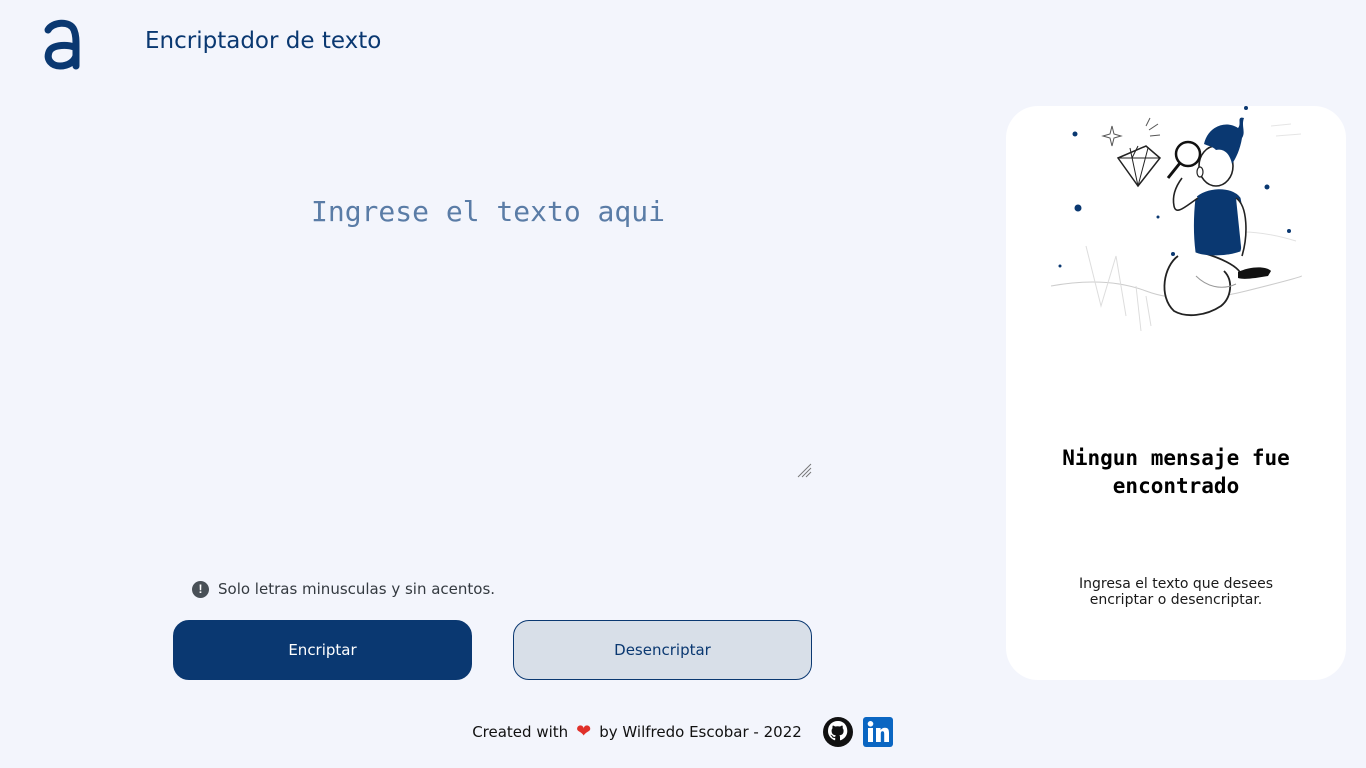  What do you see at coordinates (878, 732) in the screenshot?
I see `linkedin-icon` at bounding box center [878, 732].